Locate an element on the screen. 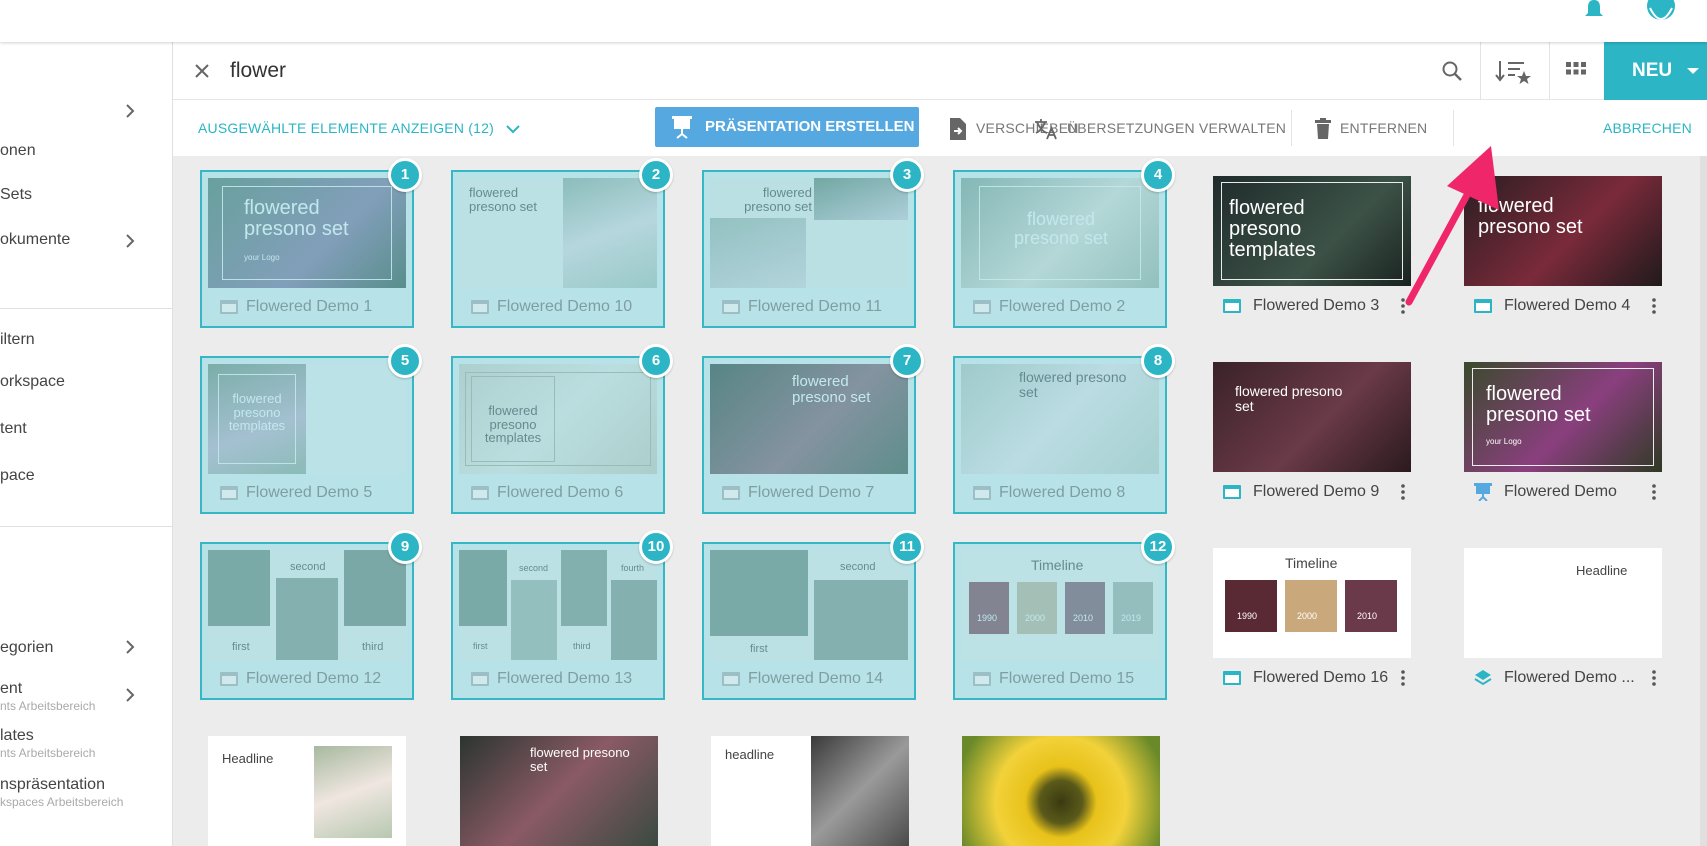  card-thumbnail is located at coordinates (1061, 791).